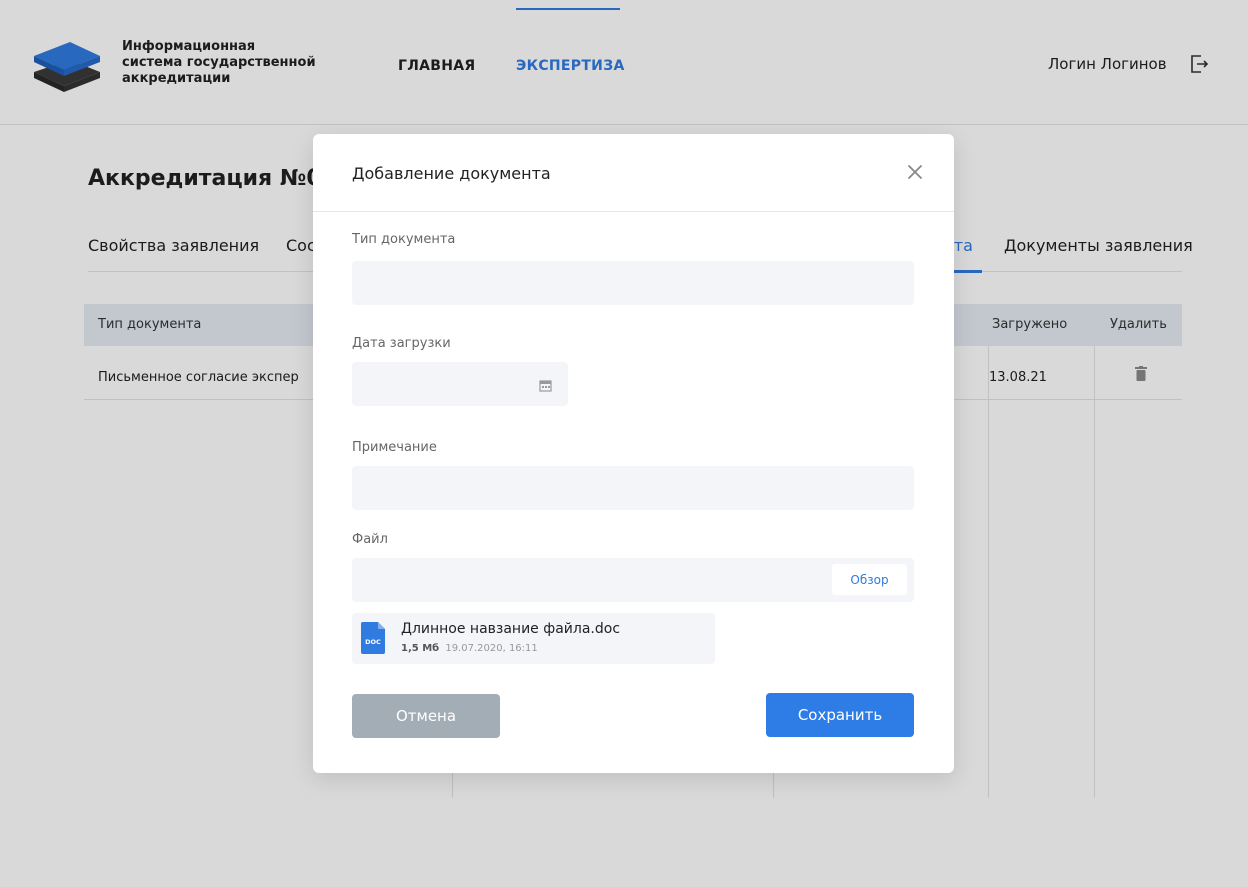  What do you see at coordinates (404, 239) in the screenshot?
I see `doc-type-label: Тип документа` at bounding box center [404, 239].